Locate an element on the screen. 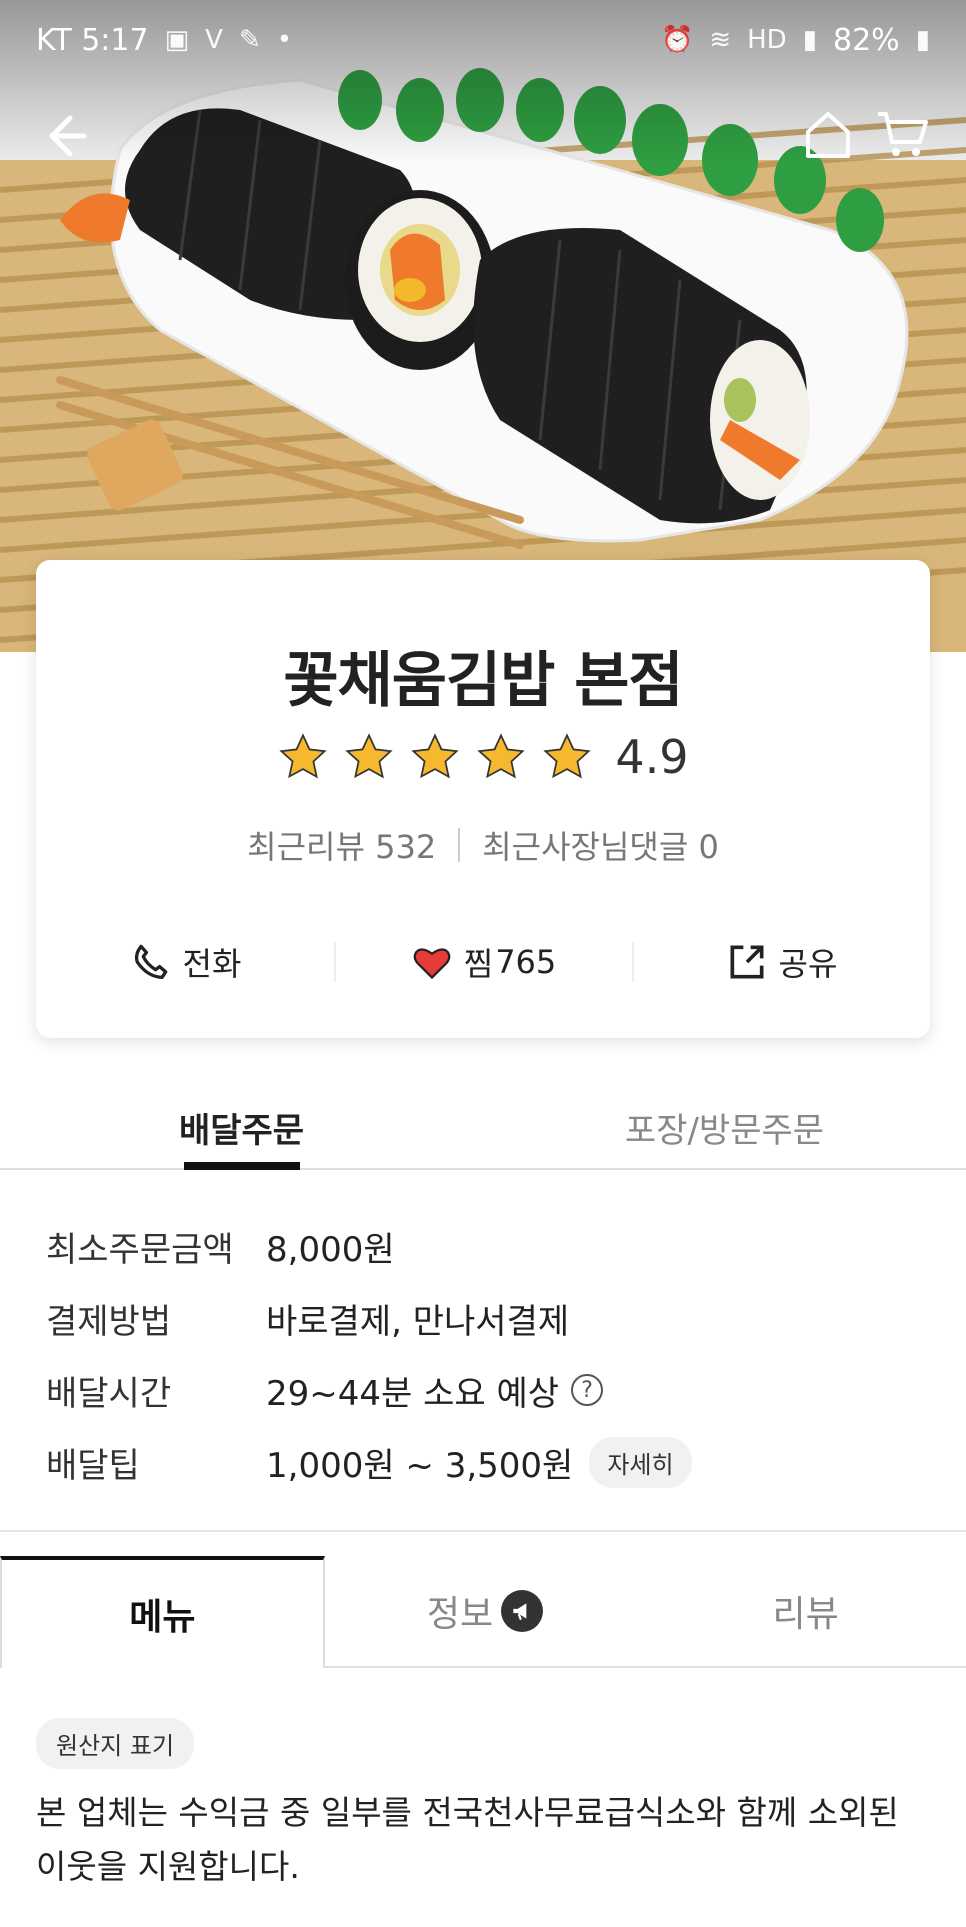 This screenshot has height=1927, width=966. share-button: 공유 is located at coordinates (781, 962).